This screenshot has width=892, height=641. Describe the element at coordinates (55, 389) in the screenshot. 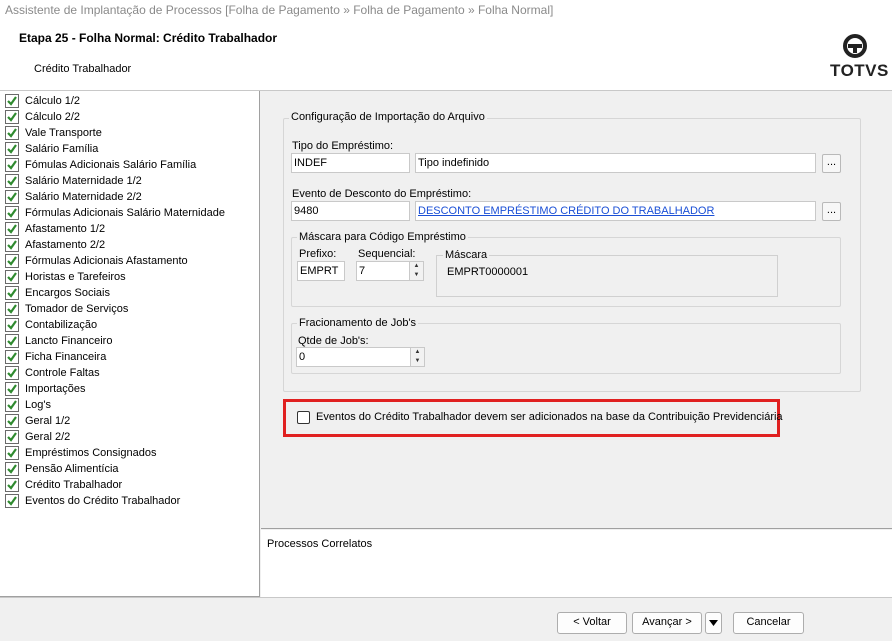

I see `tree-item-label: Importações` at that location.